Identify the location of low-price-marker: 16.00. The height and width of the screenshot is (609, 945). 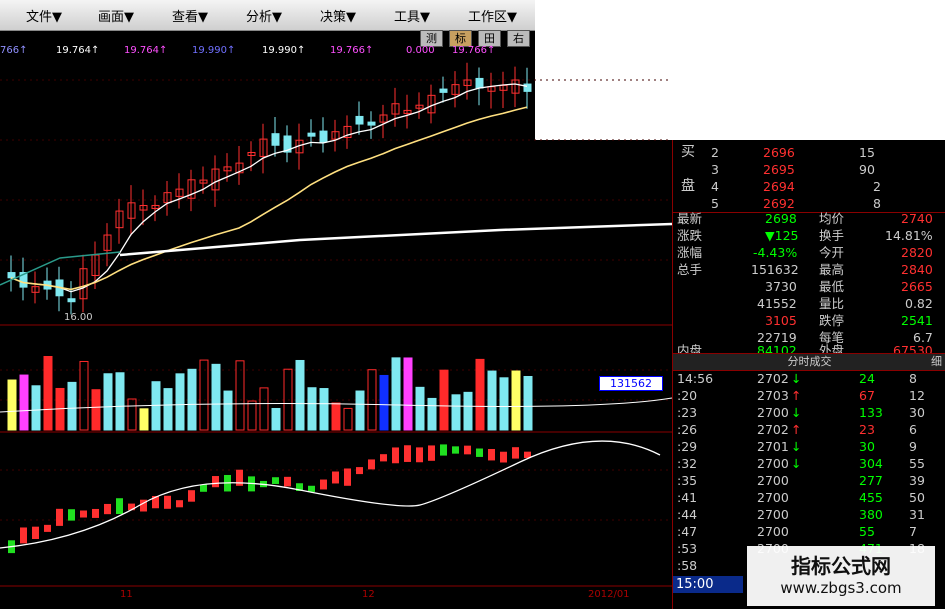
(78, 317).